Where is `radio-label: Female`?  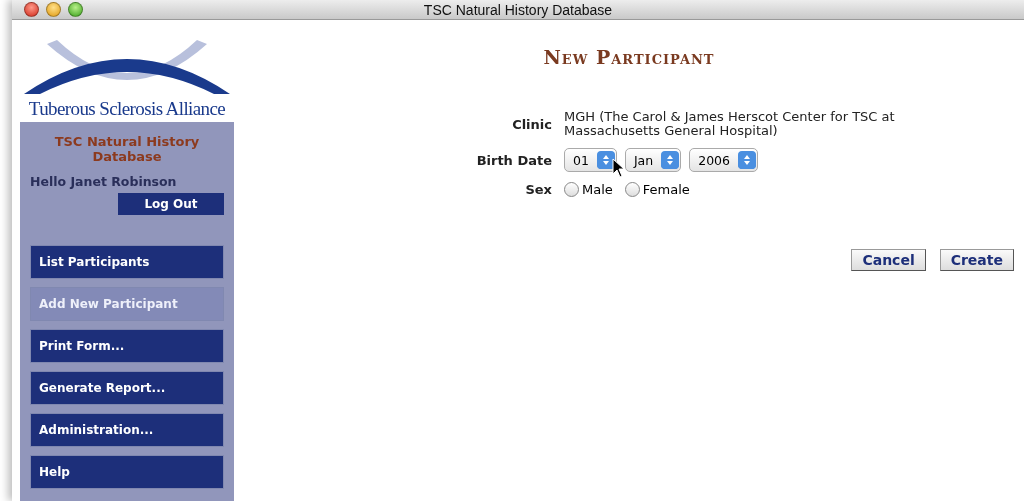
radio-label: Female is located at coordinates (666, 189).